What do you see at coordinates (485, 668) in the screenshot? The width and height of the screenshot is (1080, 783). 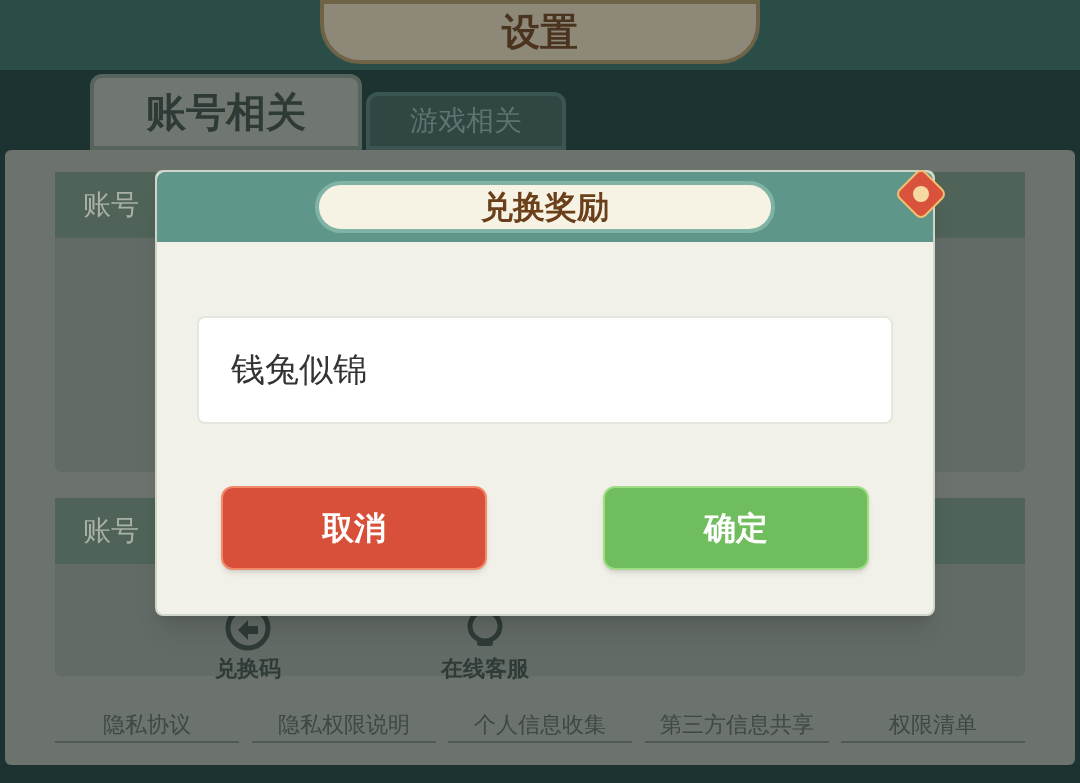 I see `shortcut-label: 在线客服` at bounding box center [485, 668].